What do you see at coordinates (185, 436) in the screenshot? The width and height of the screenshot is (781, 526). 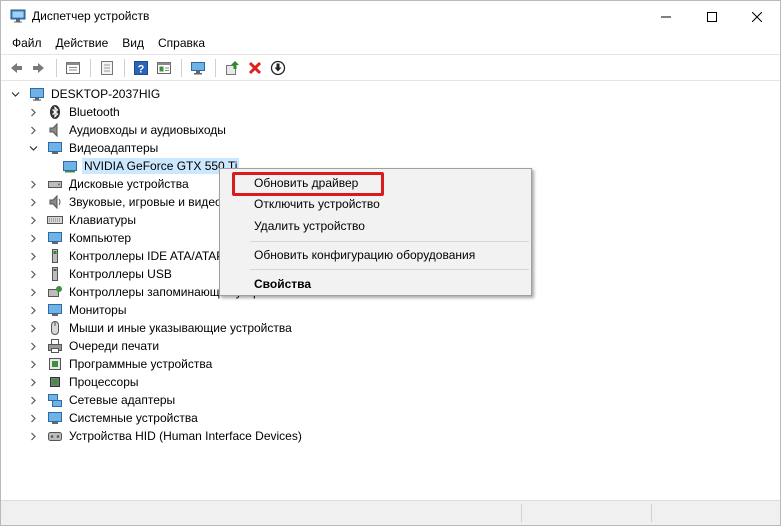 I see `tree-item-label: Устройства HID (Human Interface Devices)` at bounding box center [185, 436].